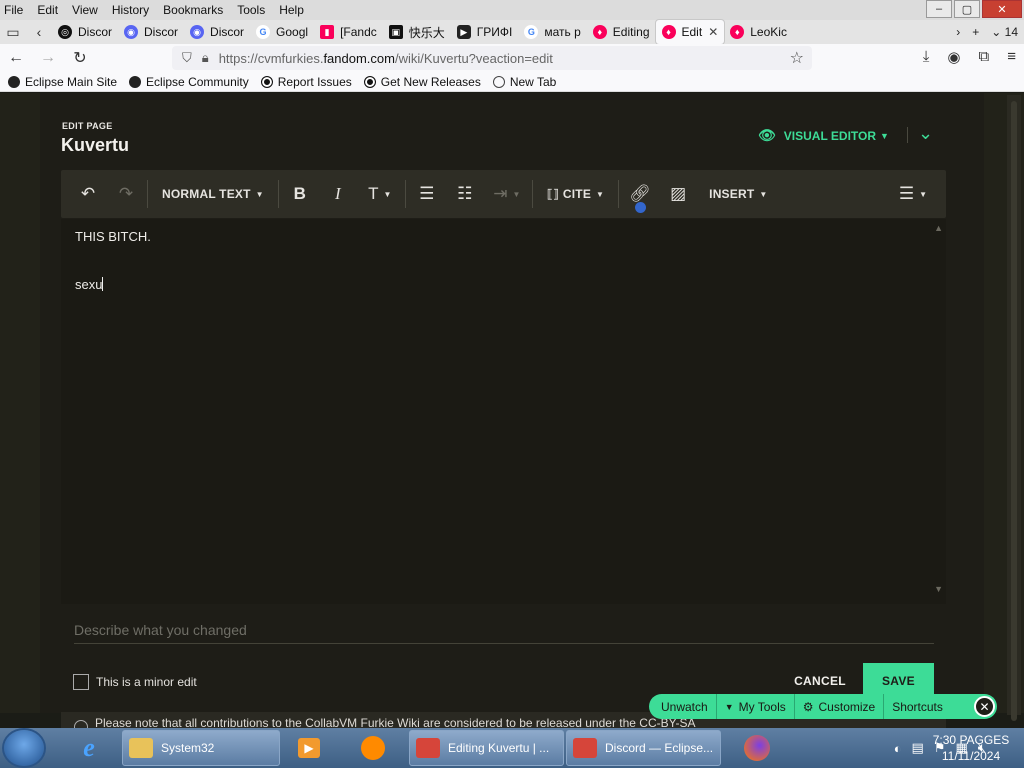 The height and width of the screenshot is (768, 1024). What do you see at coordinates (395, 32) in the screenshot?
I see `cat-icon: ▣` at bounding box center [395, 32].